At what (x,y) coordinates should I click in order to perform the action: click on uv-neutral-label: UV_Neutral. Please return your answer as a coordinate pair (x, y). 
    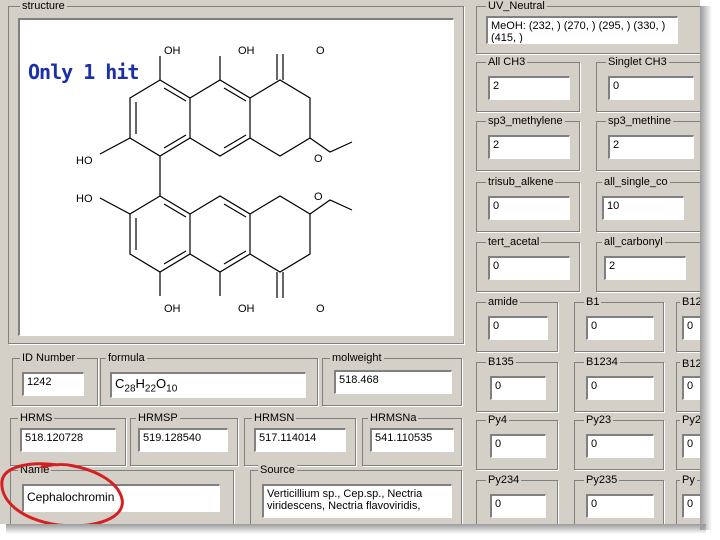
    Looking at the image, I should click on (516, 6).